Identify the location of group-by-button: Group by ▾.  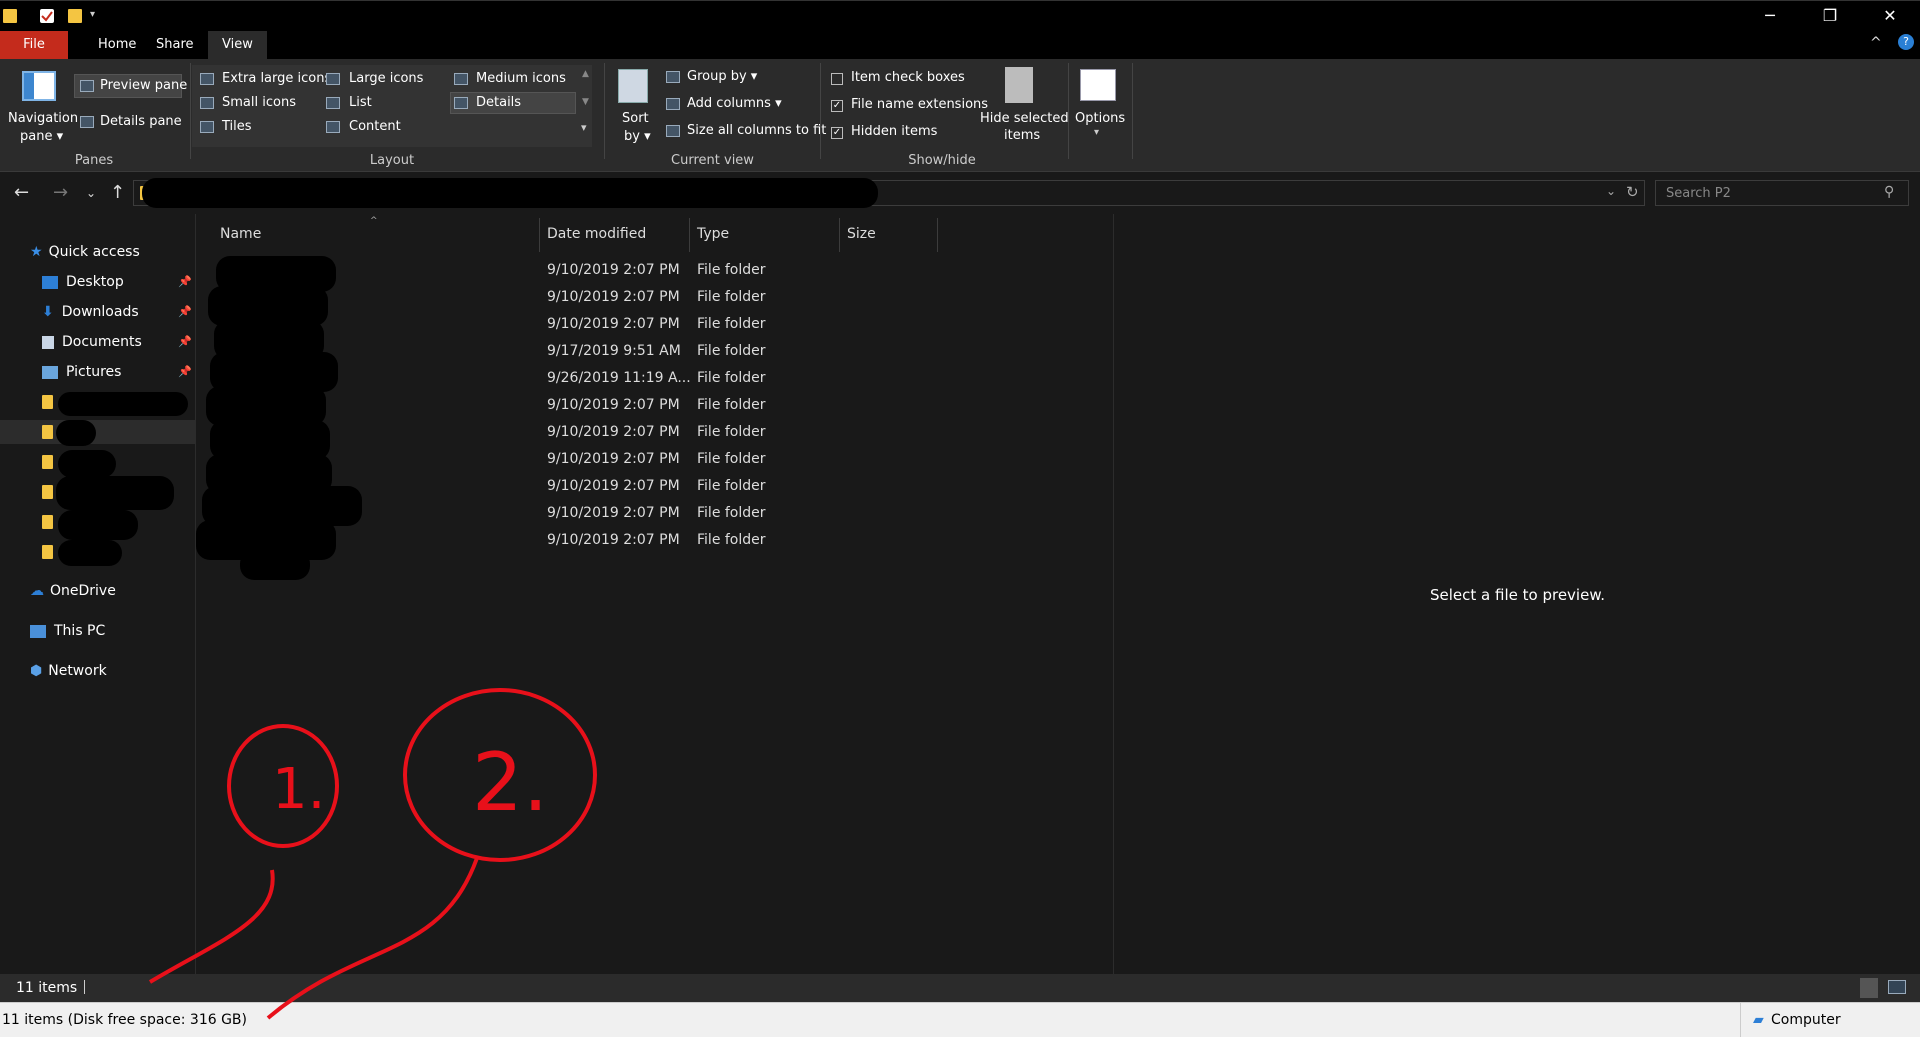
(722, 76).